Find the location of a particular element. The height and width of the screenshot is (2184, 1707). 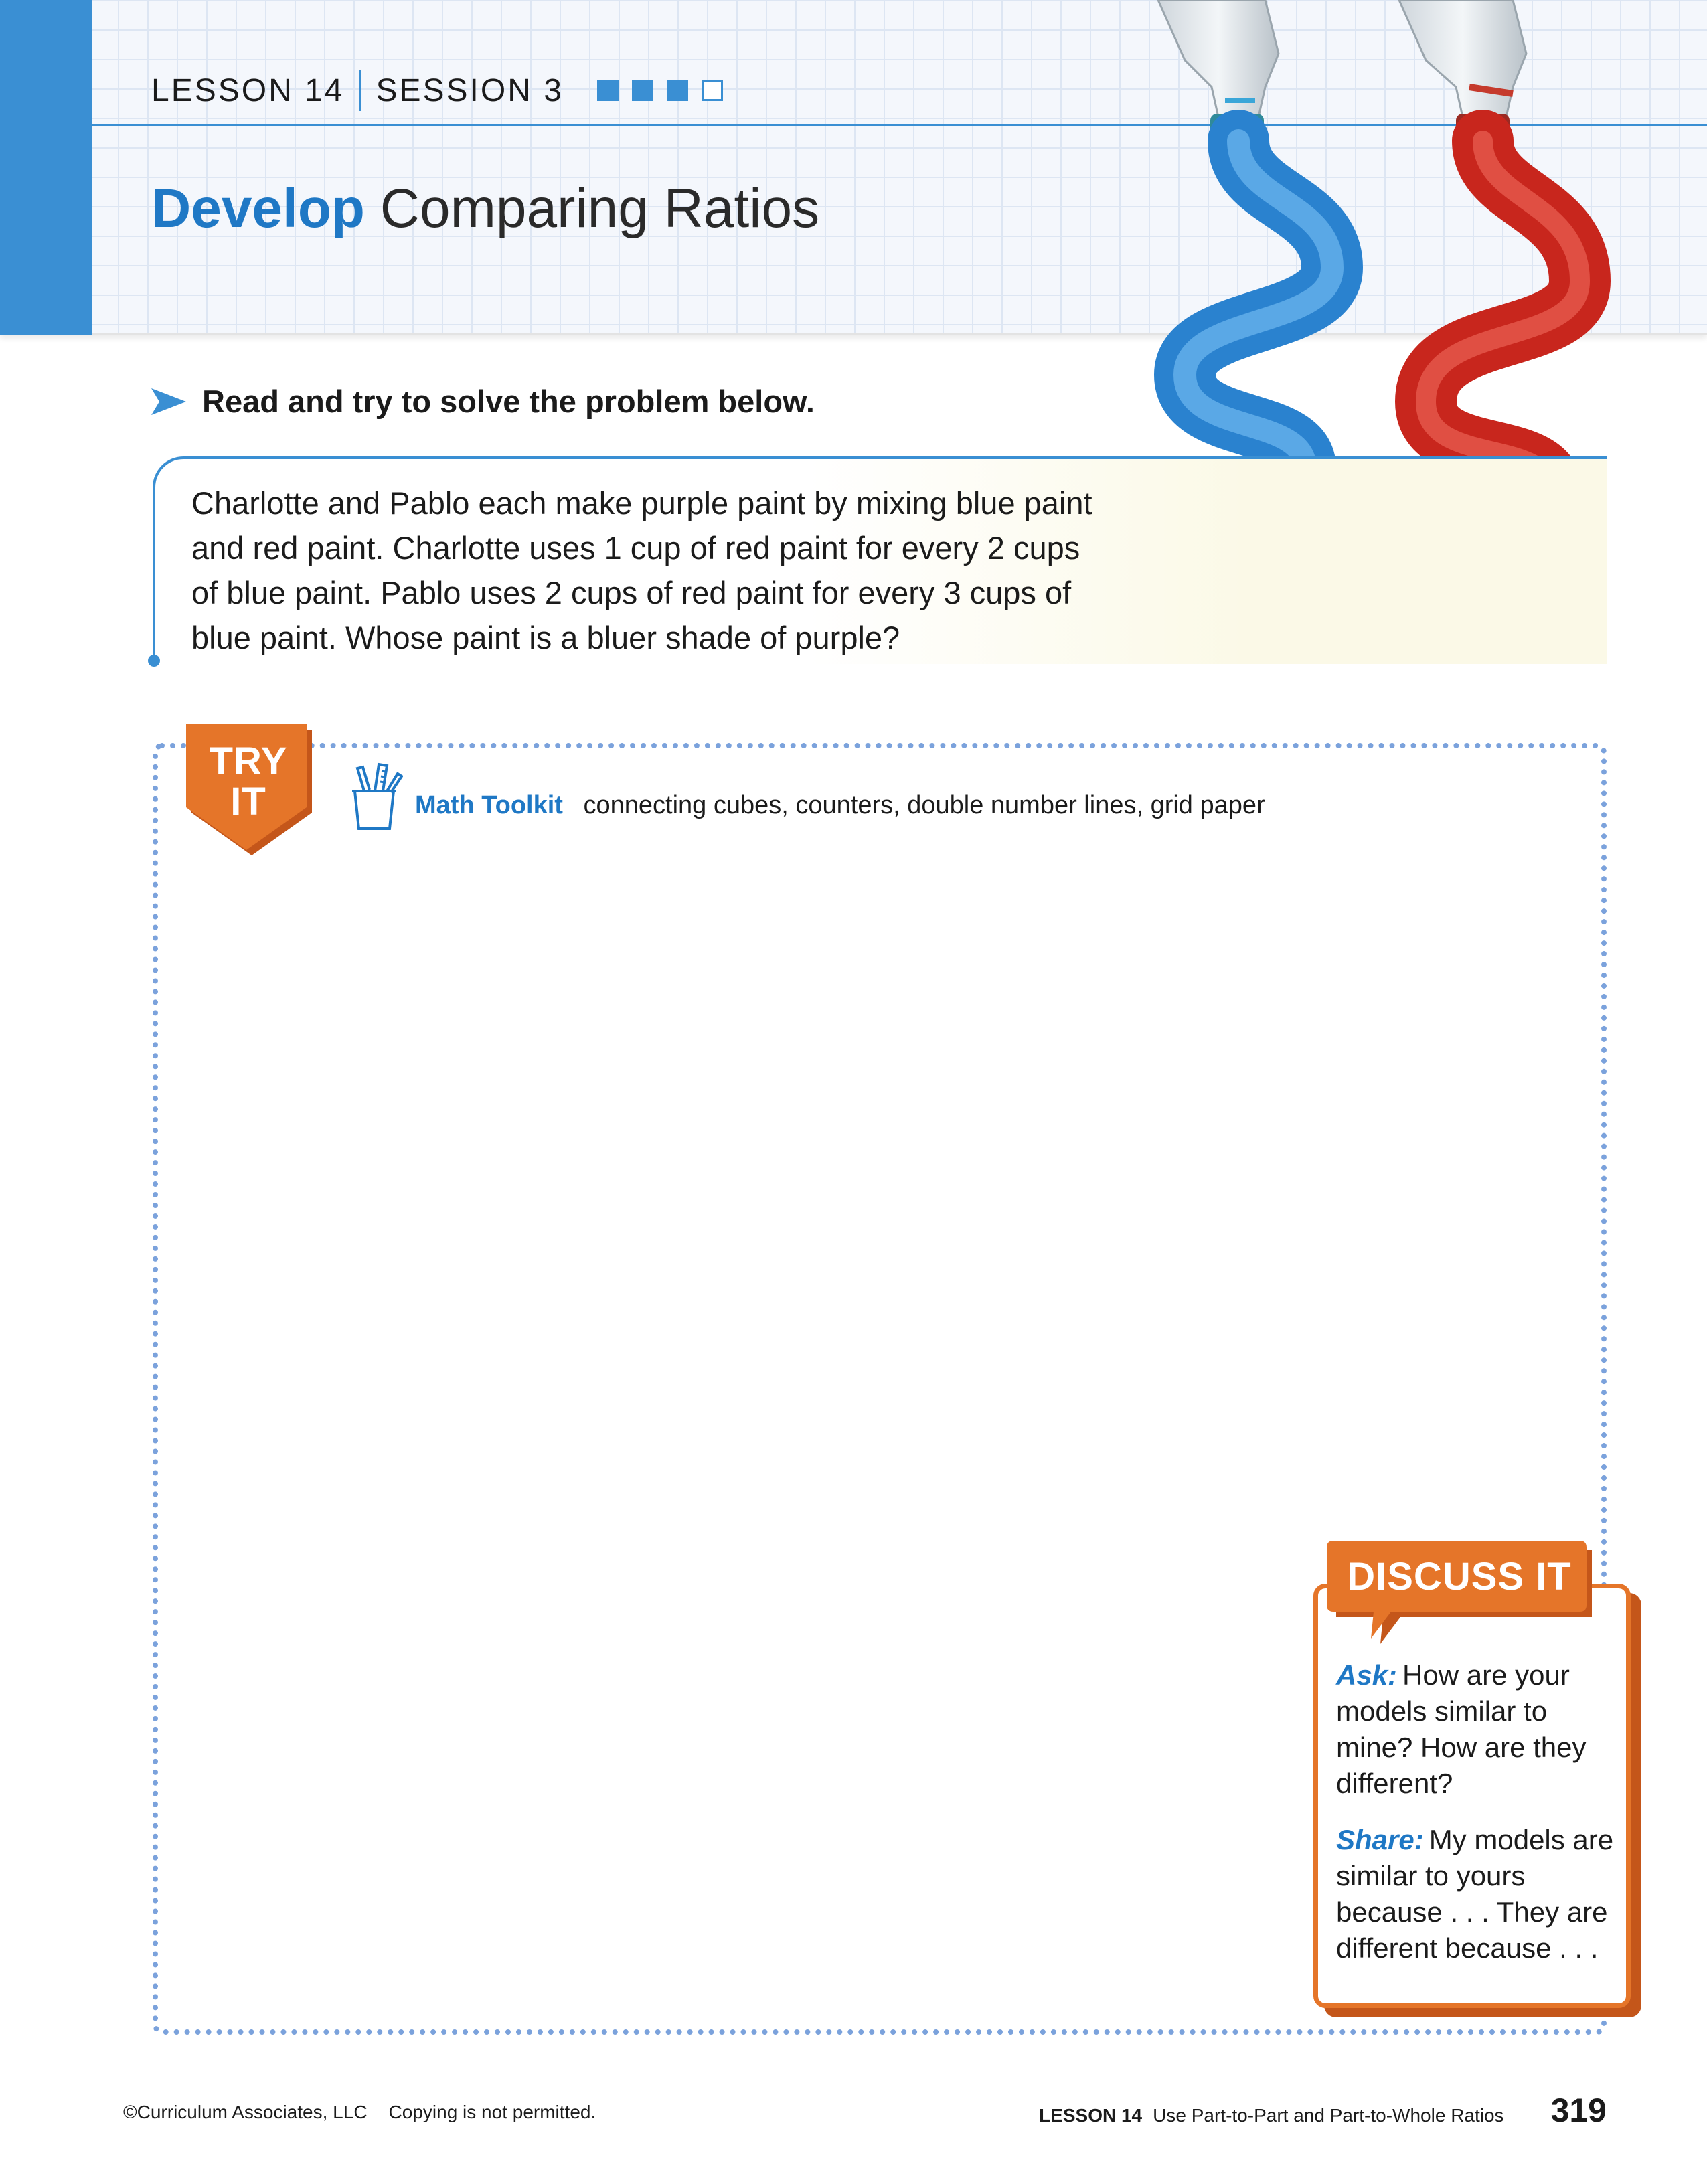

lesson-session-line: LESSON 14 SESSION 3 is located at coordinates (437, 90).